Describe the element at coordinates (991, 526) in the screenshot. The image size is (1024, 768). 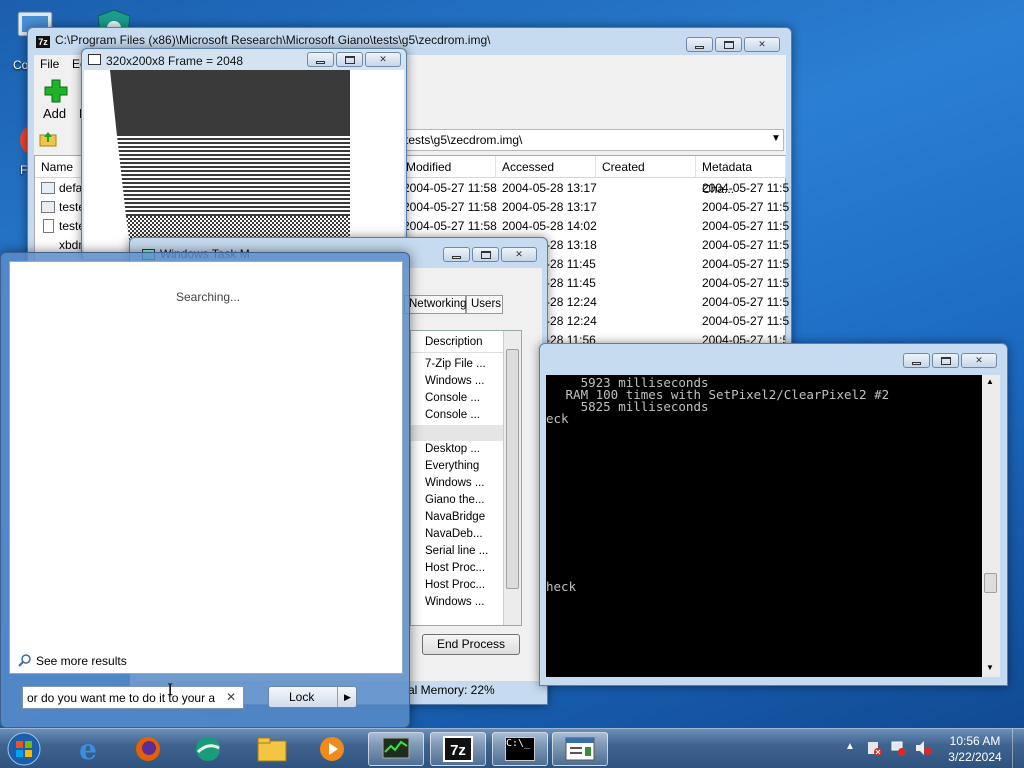
I see `console-scrollbar: ▲ ▼` at that location.